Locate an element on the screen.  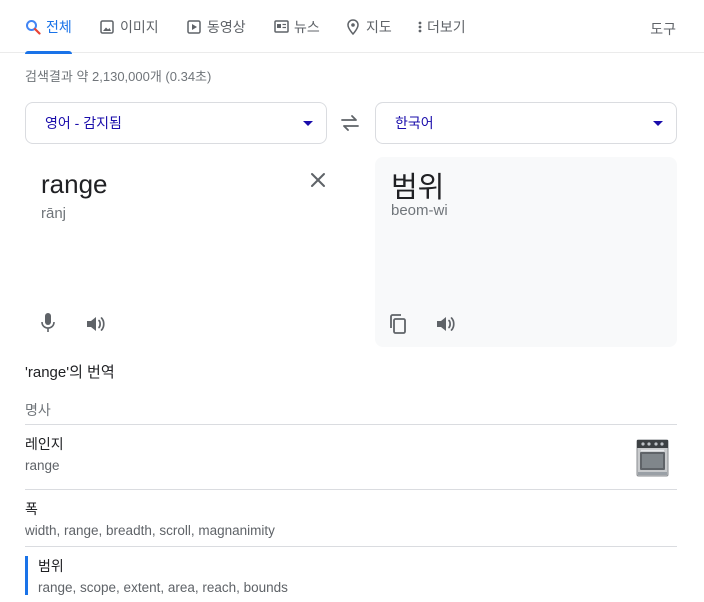
source-language-label: 영어 - 감지됨 is located at coordinates (83, 123).